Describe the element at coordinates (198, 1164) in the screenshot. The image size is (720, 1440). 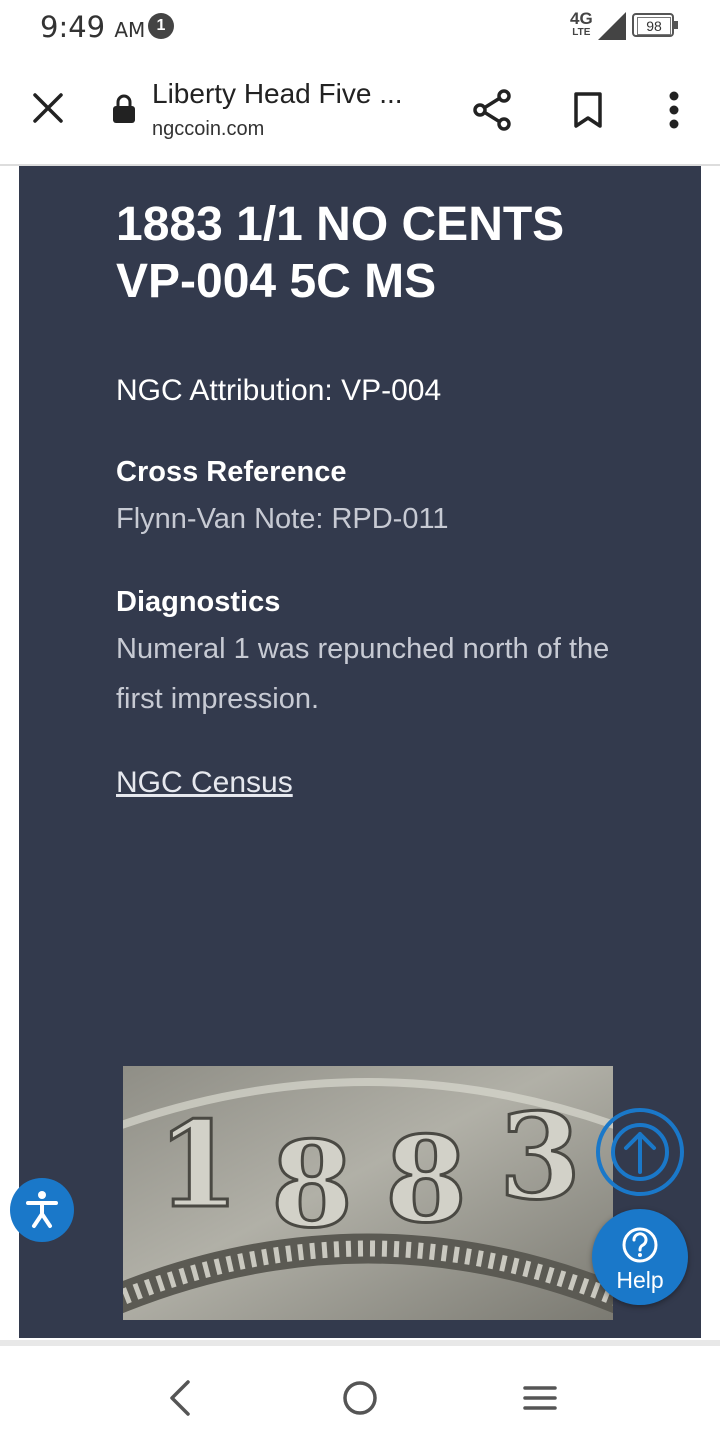
I see `coin-digit: 1` at that location.